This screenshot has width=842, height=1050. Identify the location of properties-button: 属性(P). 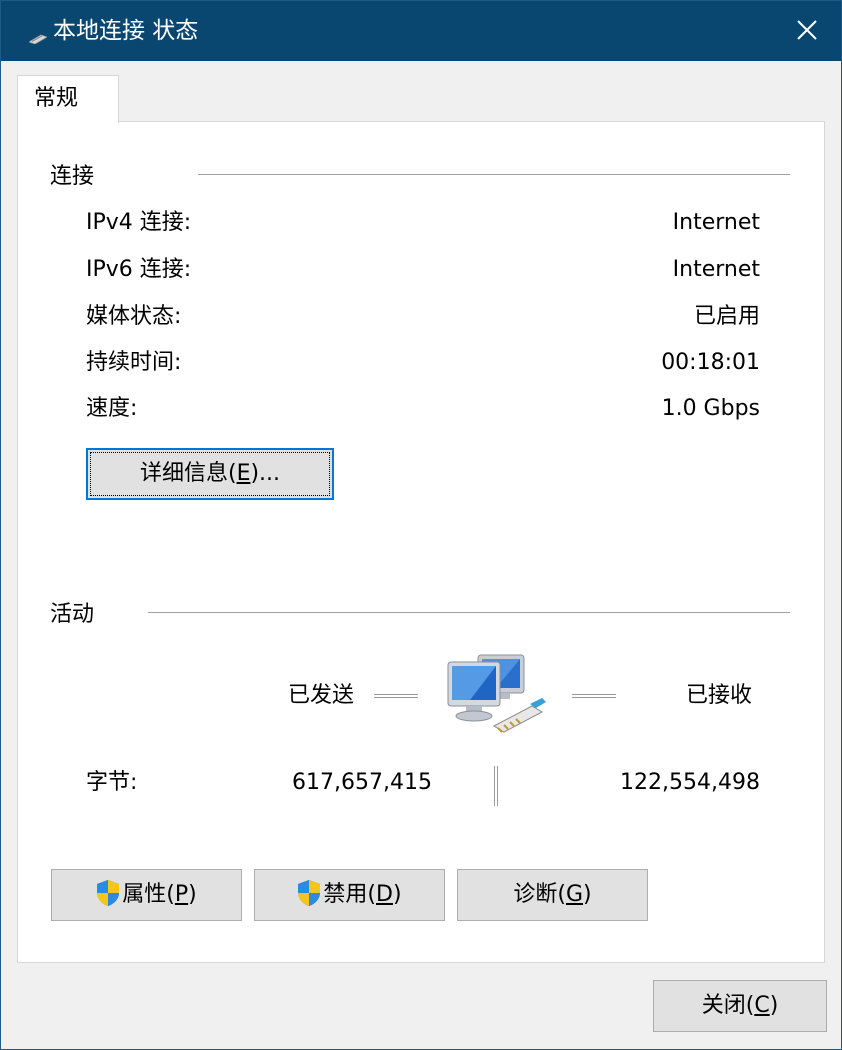
(146, 895).